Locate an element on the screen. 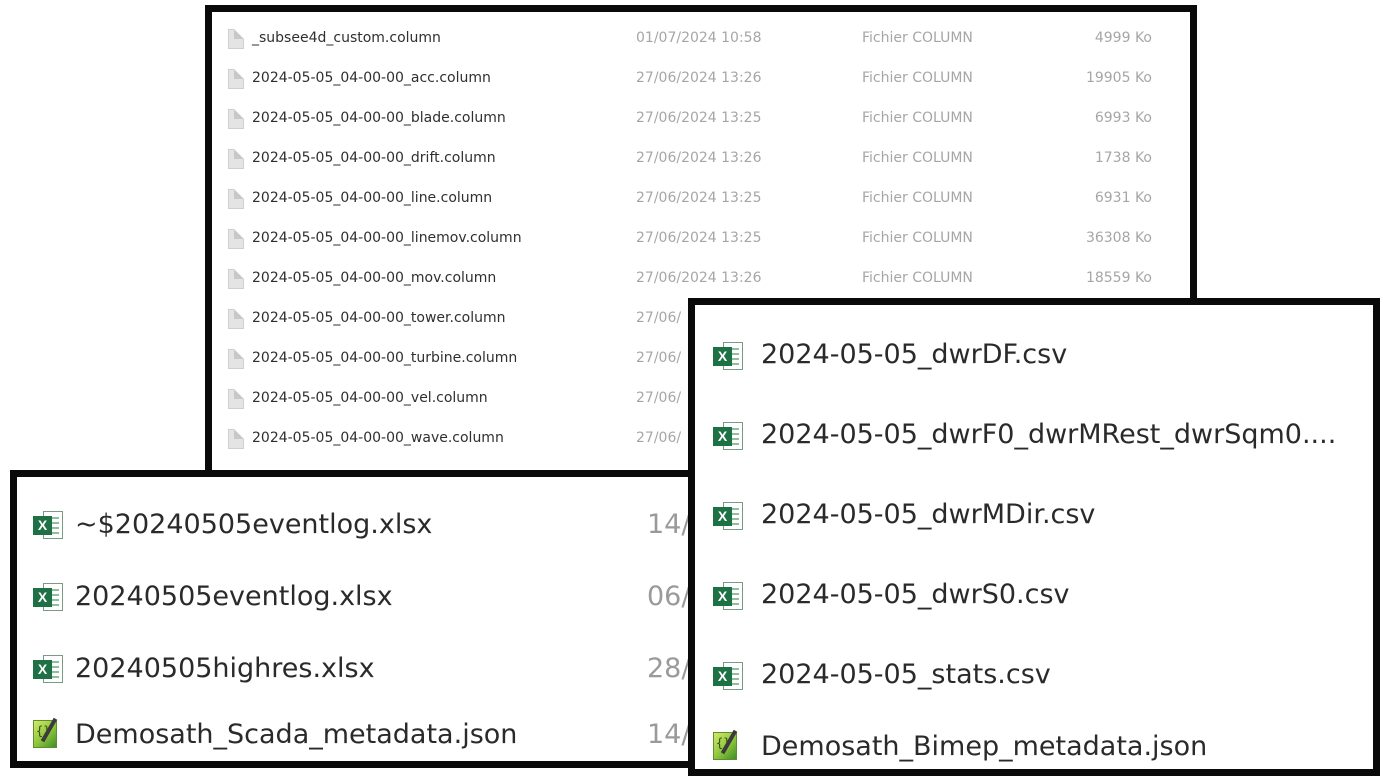 The image size is (1380, 777). file-row: X 2024-05-05_dwrDF.csv is located at coordinates (1034, 357).